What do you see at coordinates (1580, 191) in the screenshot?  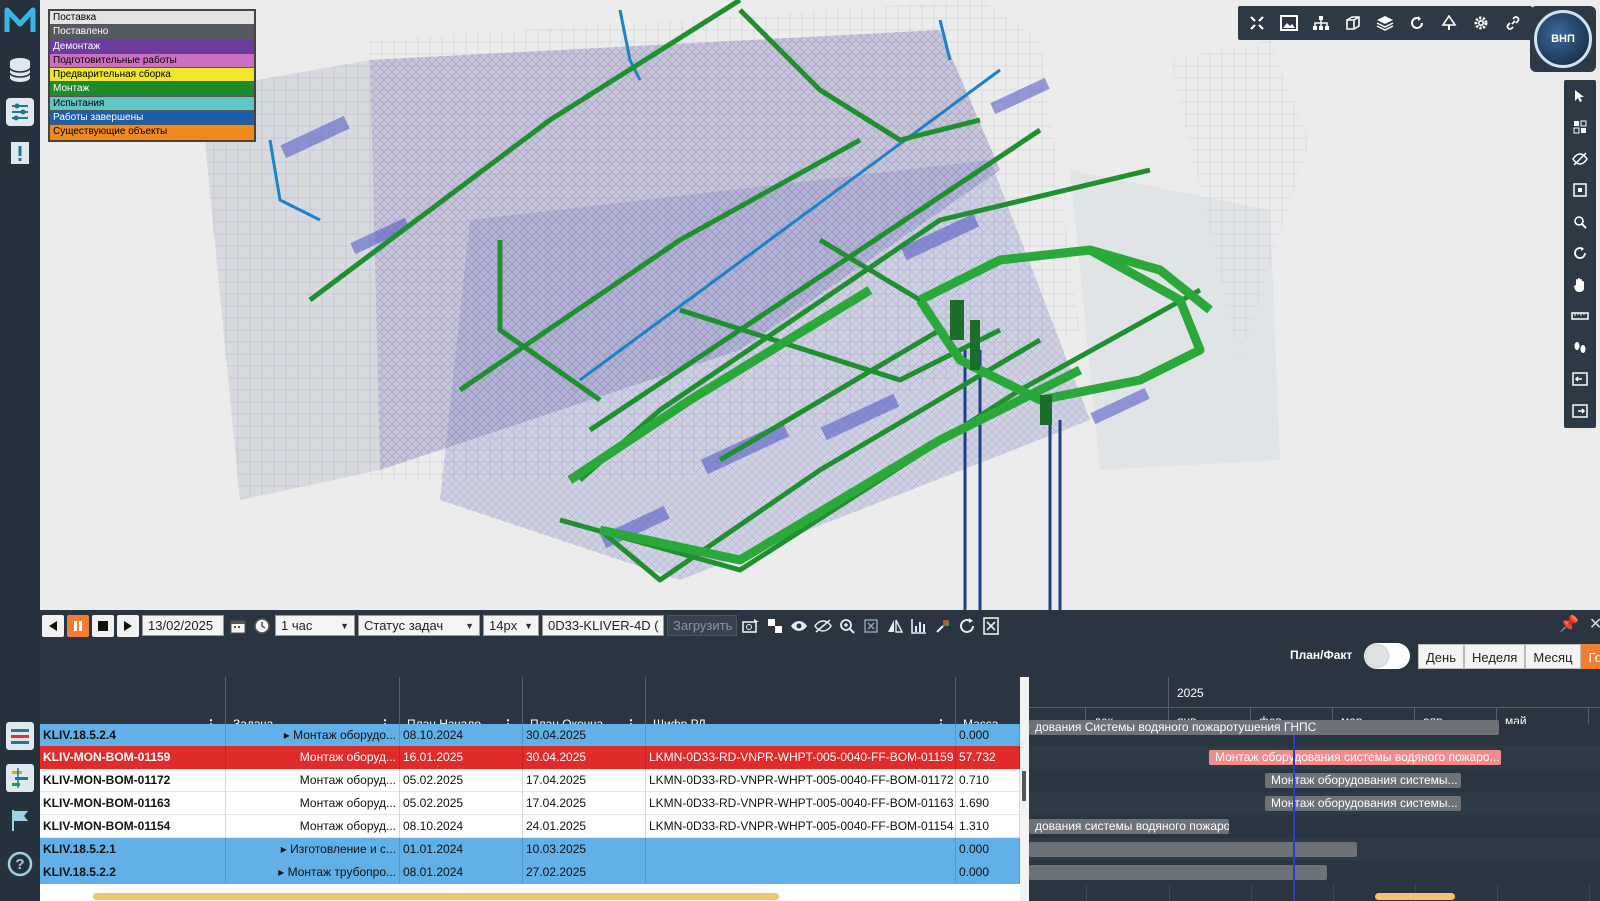 I see `fit-icon` at bounding box center [1580, 191].